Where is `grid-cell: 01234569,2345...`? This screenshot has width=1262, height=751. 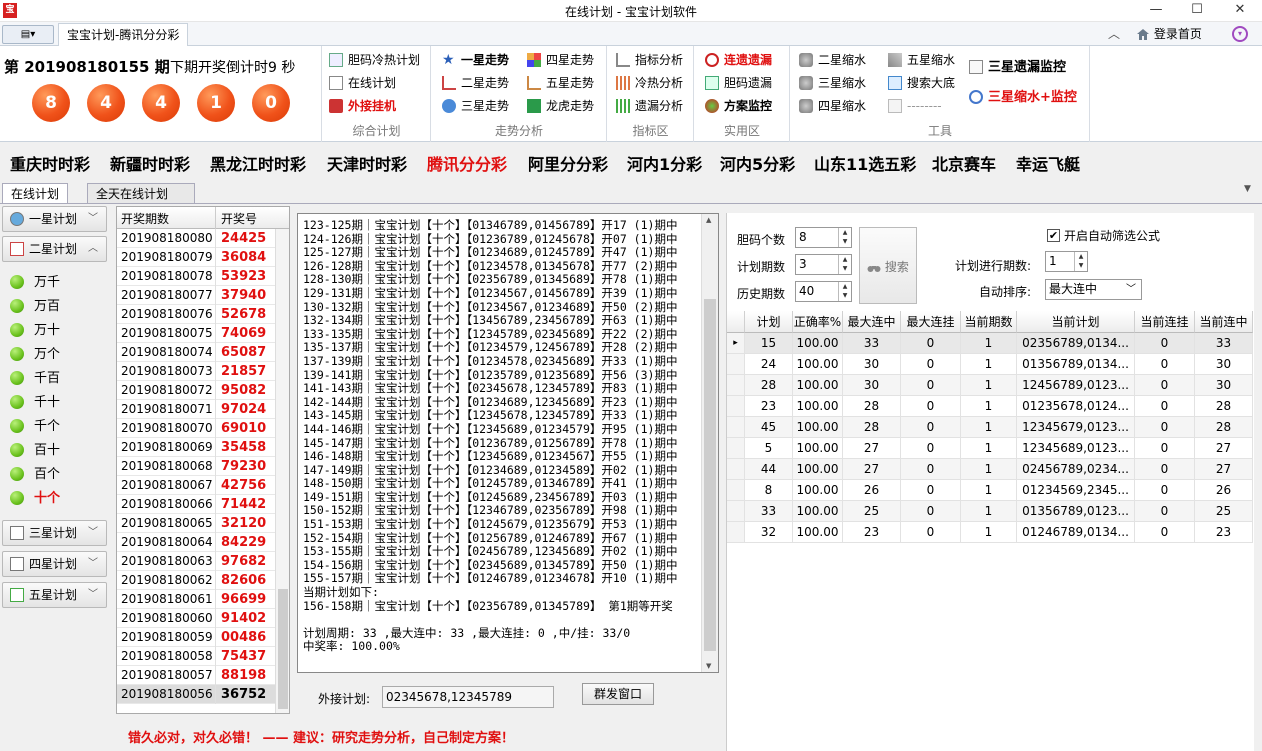 grid-cell: 01234569,2345... is located at coordinates (1076, 490).